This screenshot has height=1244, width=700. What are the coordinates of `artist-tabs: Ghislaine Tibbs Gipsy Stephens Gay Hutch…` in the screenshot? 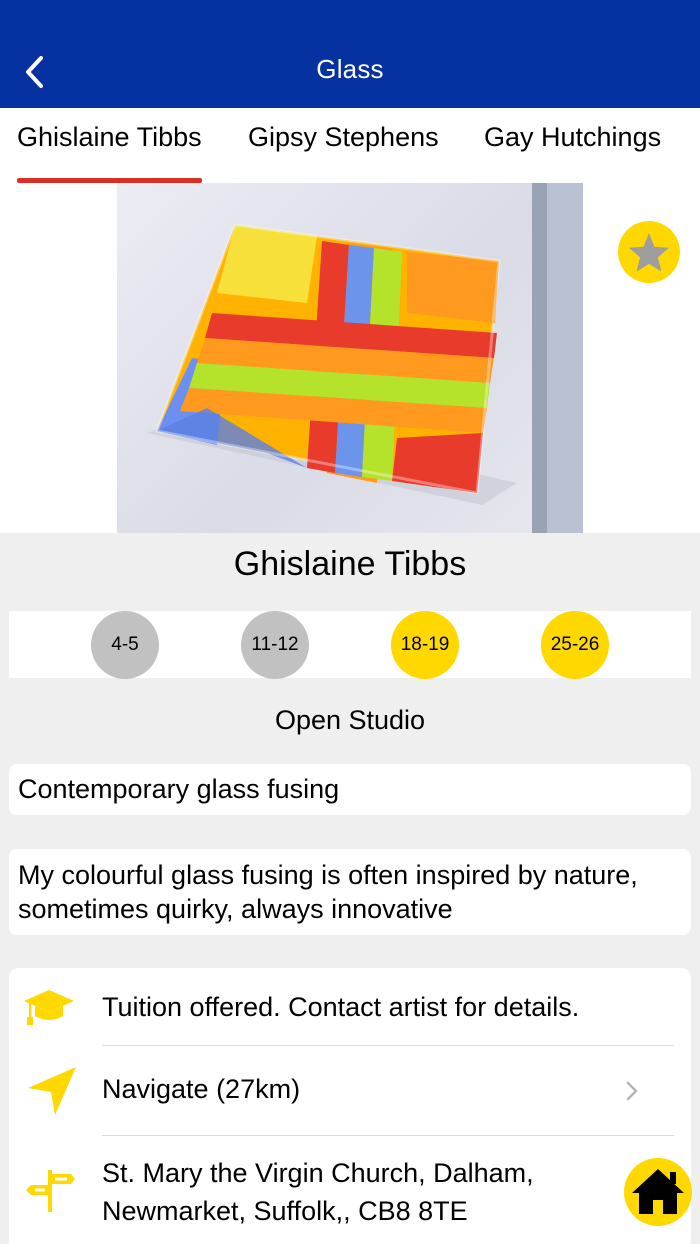 It's located at (350, 145).